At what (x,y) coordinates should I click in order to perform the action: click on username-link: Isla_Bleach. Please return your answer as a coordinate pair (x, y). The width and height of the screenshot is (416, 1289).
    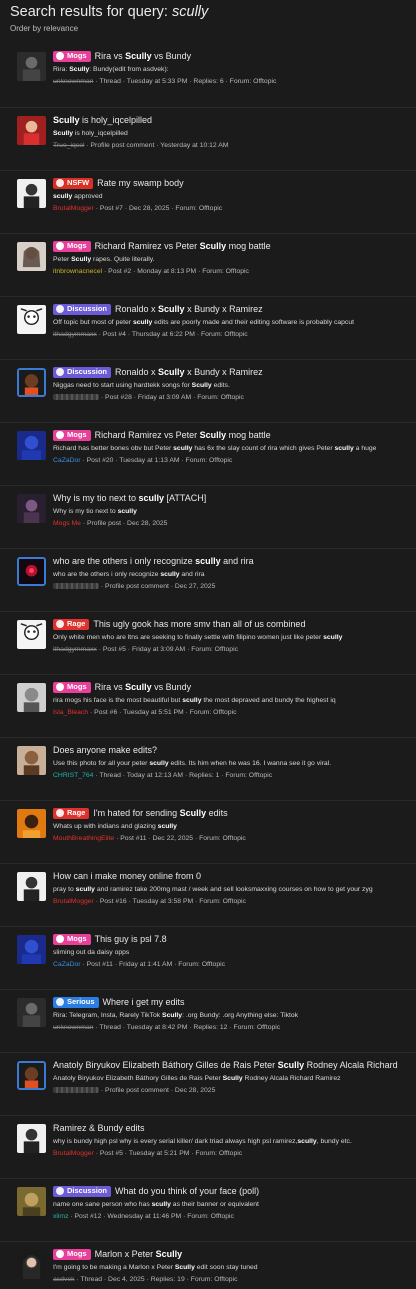
    Looking at the image, I should click on (70, 712).